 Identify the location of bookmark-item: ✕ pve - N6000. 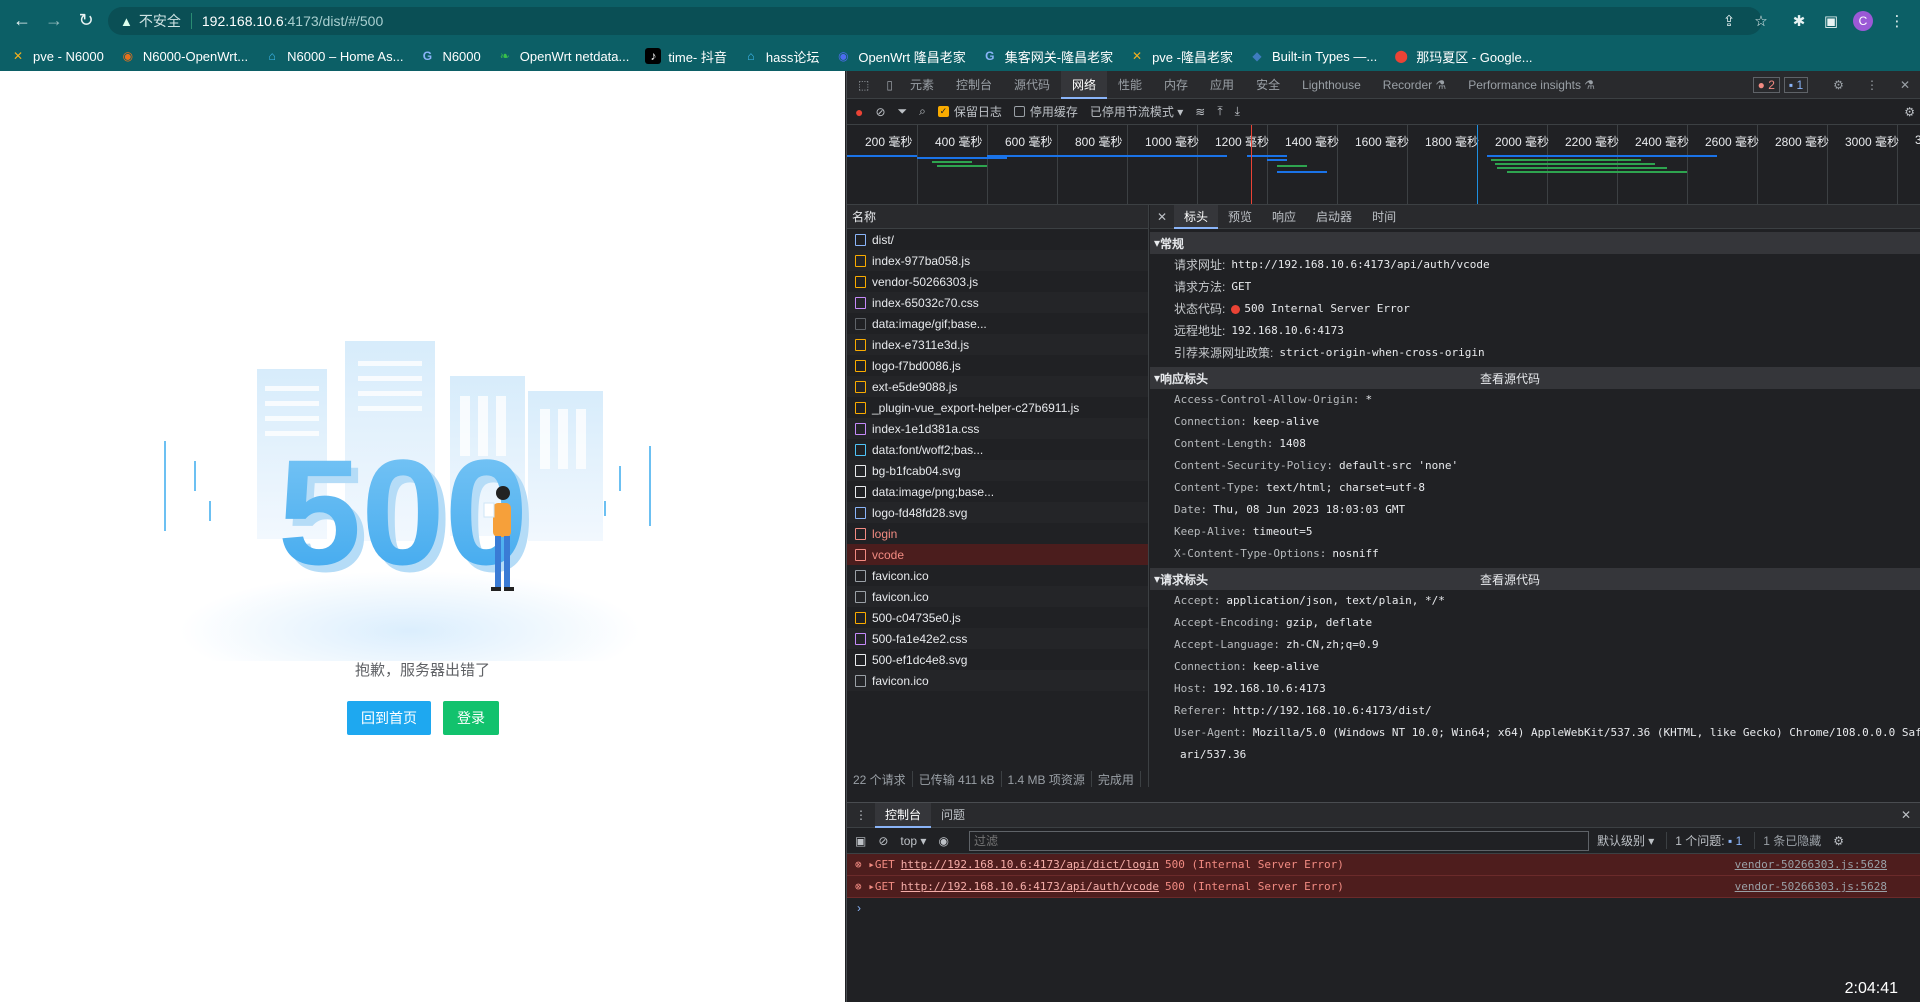
(57, 56).